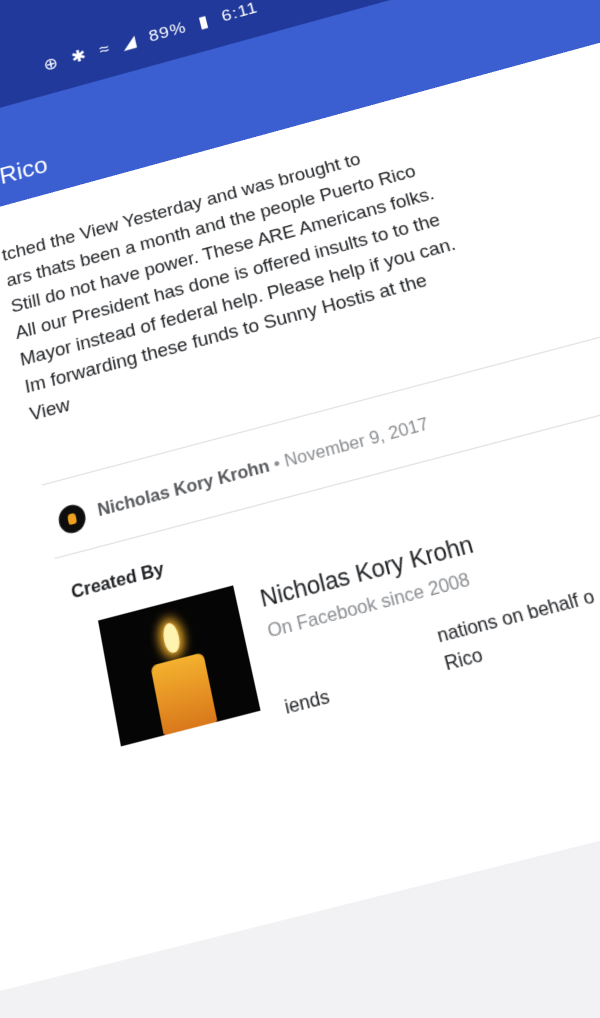 The image size is (600, 1018). I want to click on creator-friends: iends, so click(306, 702).